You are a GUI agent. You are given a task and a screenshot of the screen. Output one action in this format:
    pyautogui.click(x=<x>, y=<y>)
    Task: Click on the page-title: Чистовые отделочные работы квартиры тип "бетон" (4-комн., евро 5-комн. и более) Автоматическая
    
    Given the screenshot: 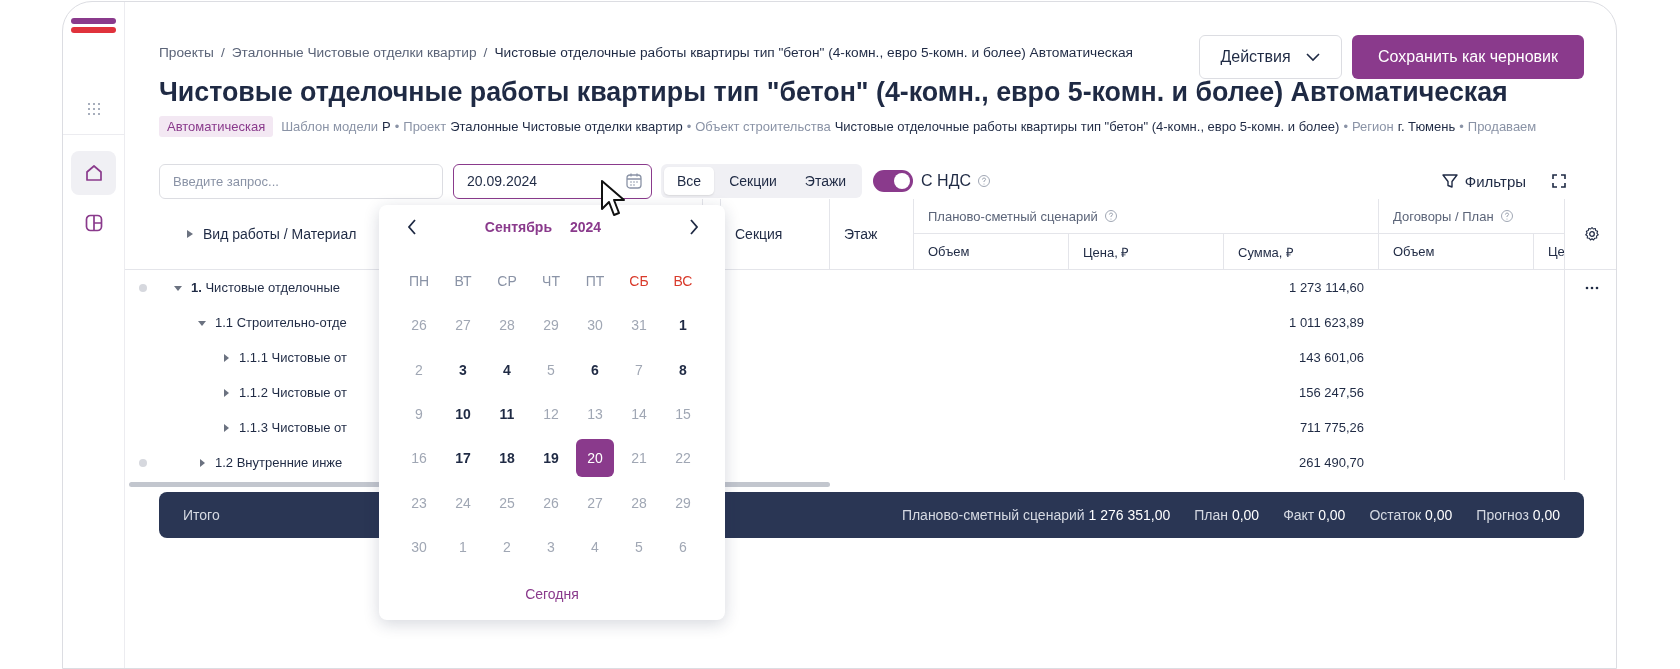 What is the action you would take?
    pyautogui.click(x=834, y=92)
    